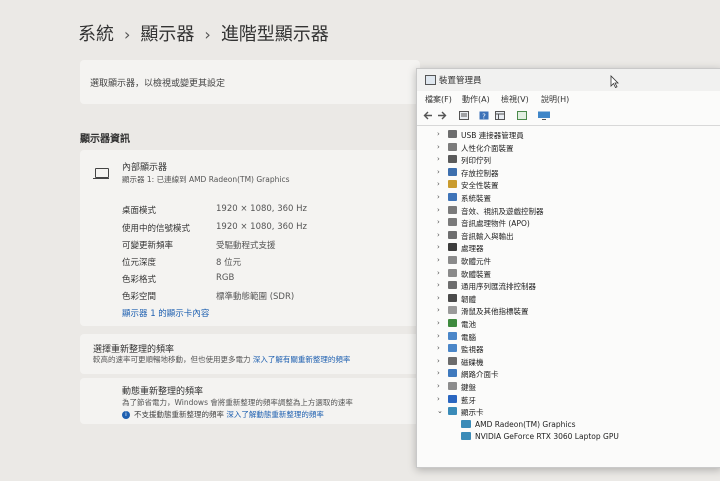  I want to click on tree-node: › 音效、視訊及遊戲控制器, so click(567, 211).